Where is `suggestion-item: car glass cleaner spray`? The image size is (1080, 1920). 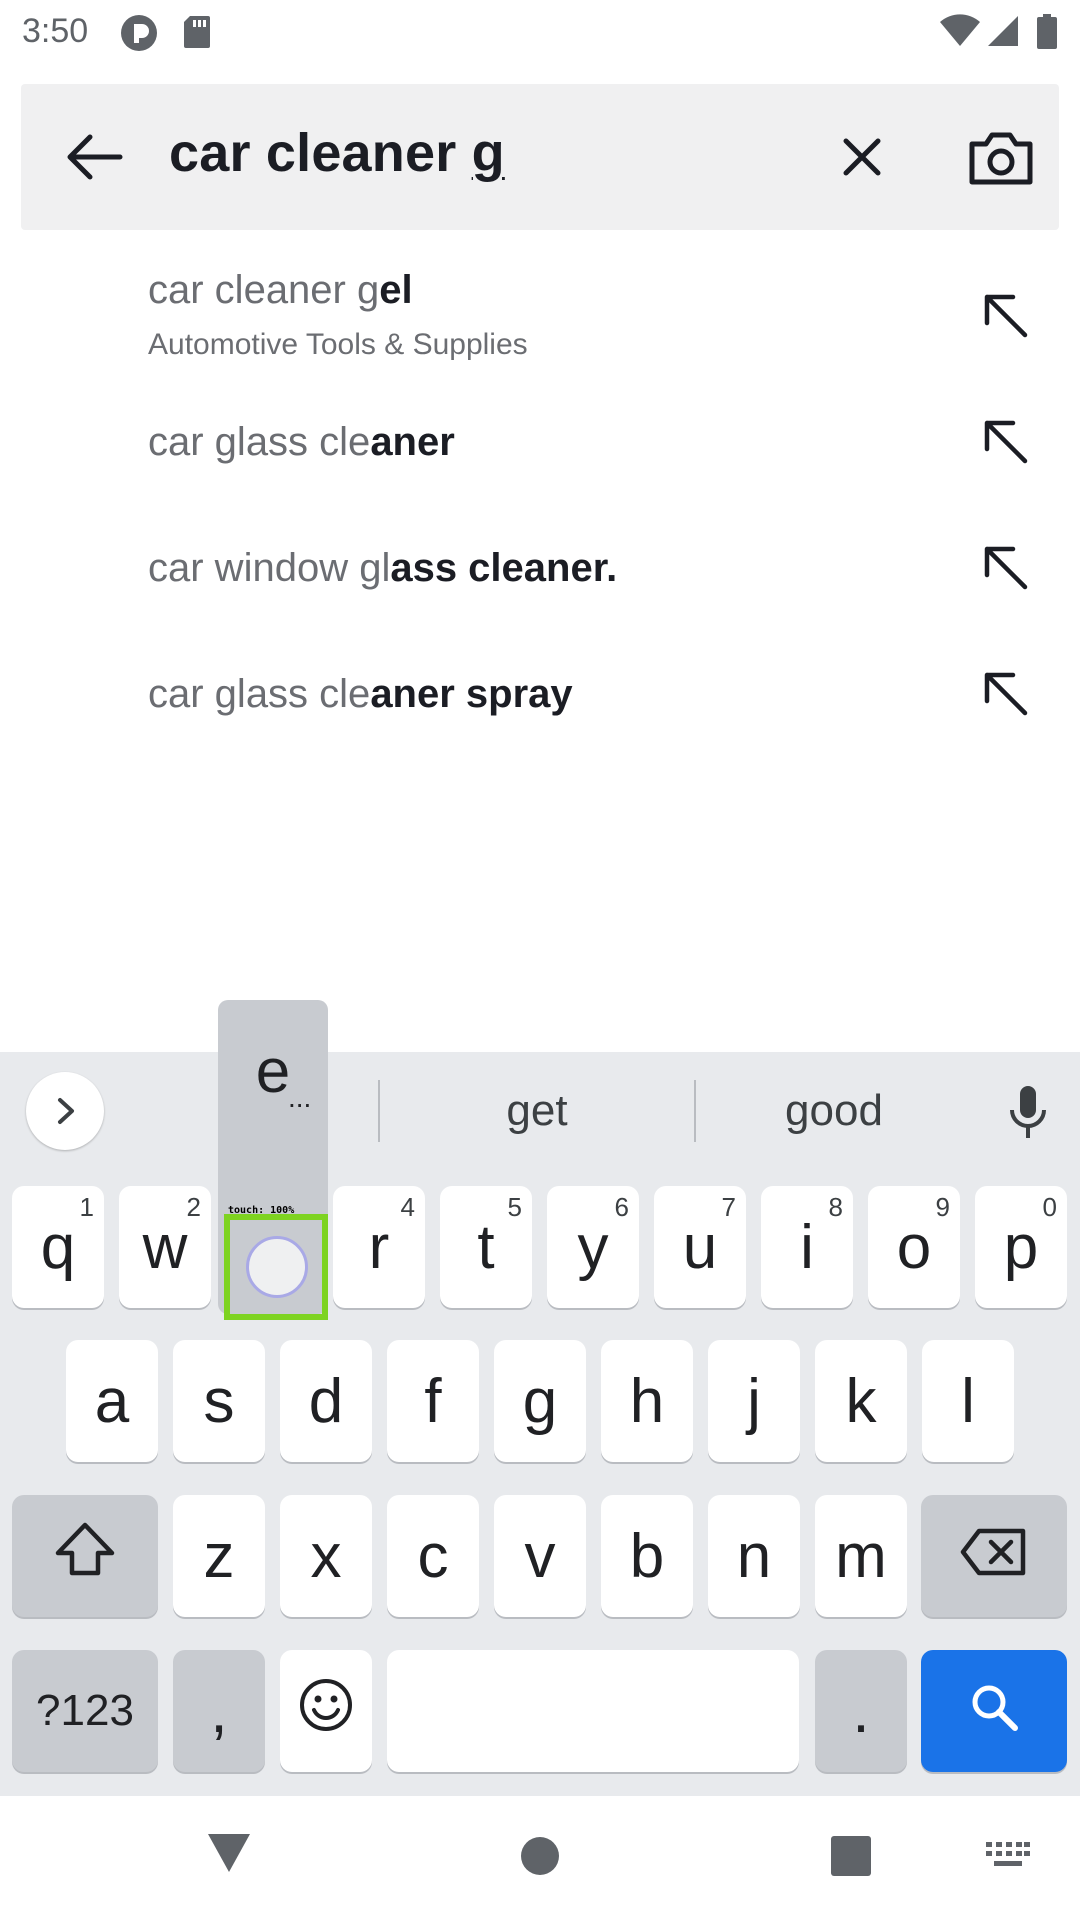
suggestion-item: car glass cleaner spray is located at coordinates (540, 696).